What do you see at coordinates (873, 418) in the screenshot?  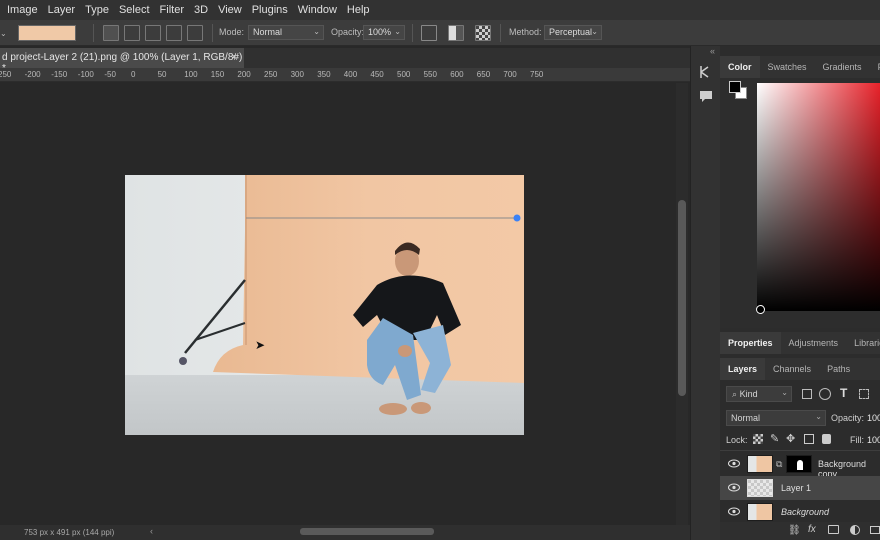 I see `layer-opacity-value: 100` at bounding box center [873, 418].